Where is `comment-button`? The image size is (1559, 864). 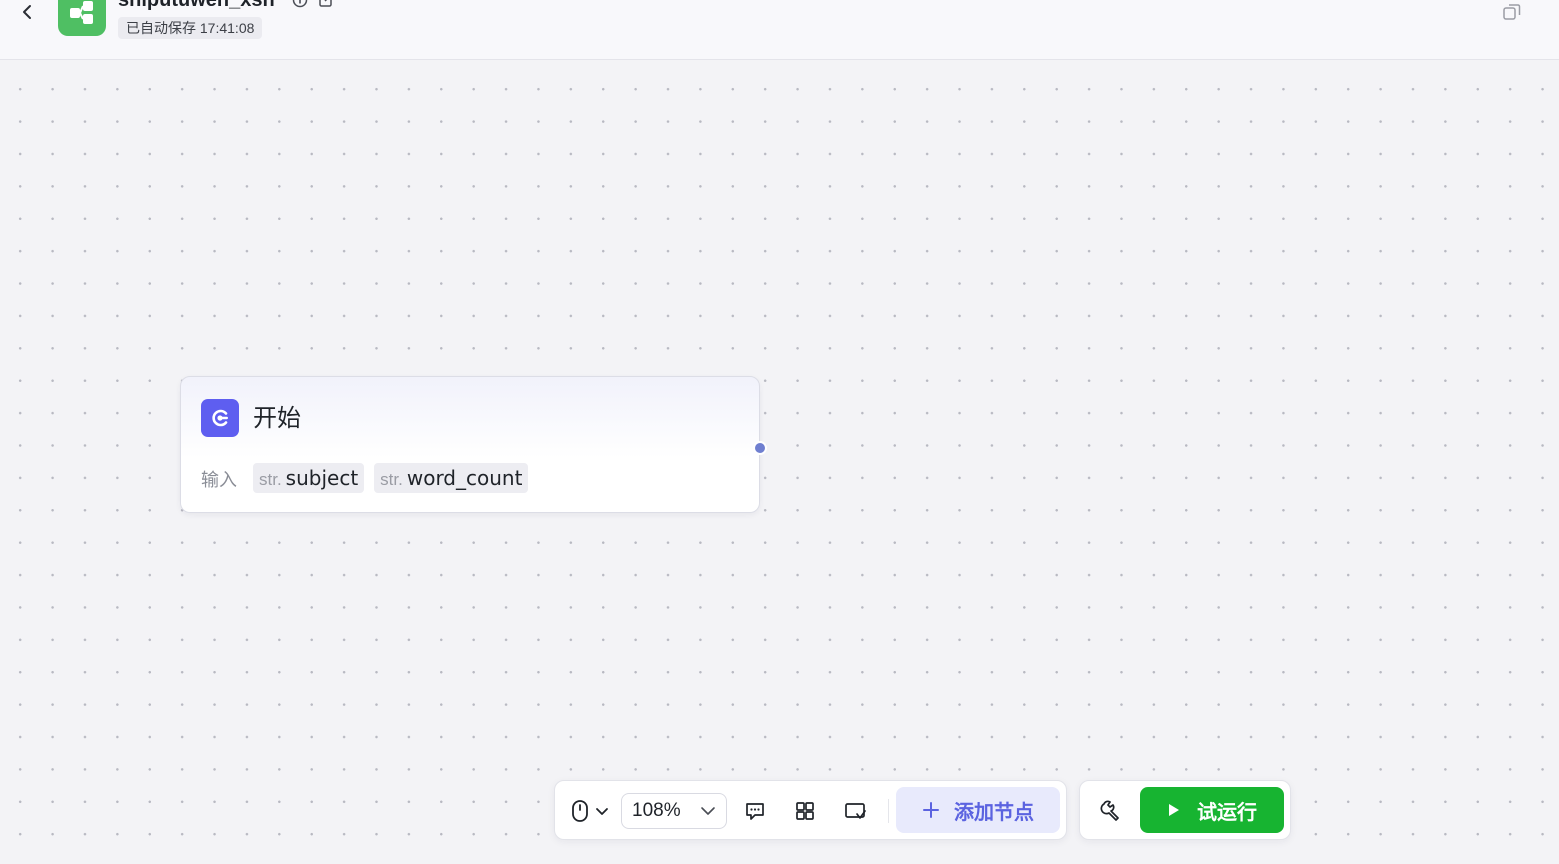
comment-button is located at coordinates (755, 811).